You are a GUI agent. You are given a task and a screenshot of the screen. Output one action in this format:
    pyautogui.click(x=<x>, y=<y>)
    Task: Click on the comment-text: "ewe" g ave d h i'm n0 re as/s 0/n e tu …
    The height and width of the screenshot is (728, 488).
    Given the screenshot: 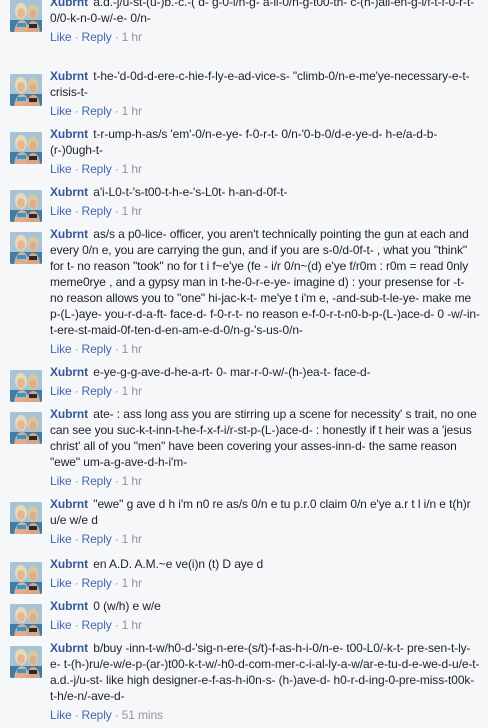 What is the action you would take?
    pyautogui.click(x=260, y=512)
    